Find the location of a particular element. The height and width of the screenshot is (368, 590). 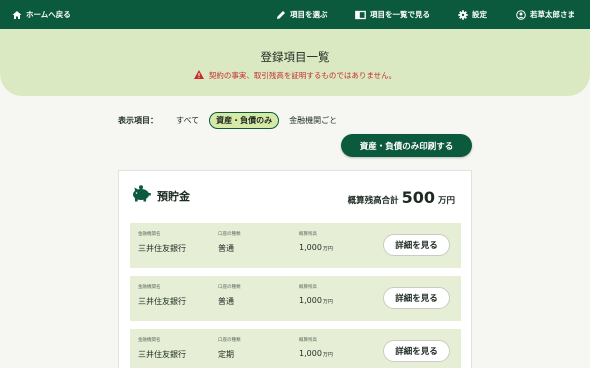

pencil-icon is located at coordinates (281, 15).